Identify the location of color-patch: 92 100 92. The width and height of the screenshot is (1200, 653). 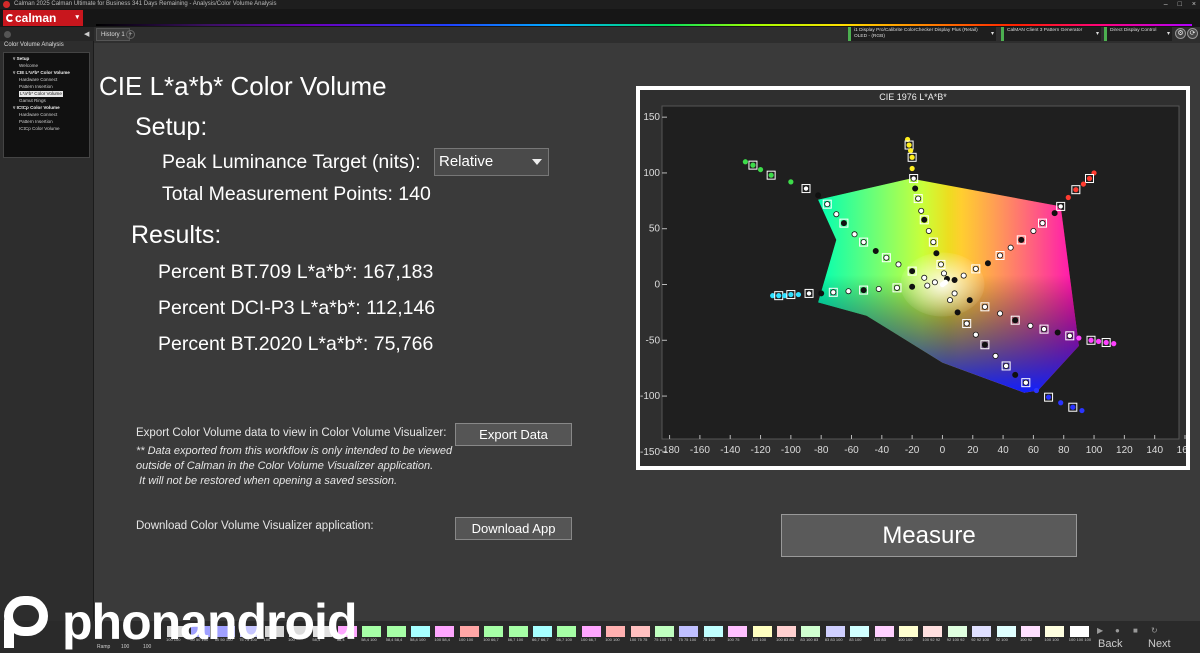
(958, 637).